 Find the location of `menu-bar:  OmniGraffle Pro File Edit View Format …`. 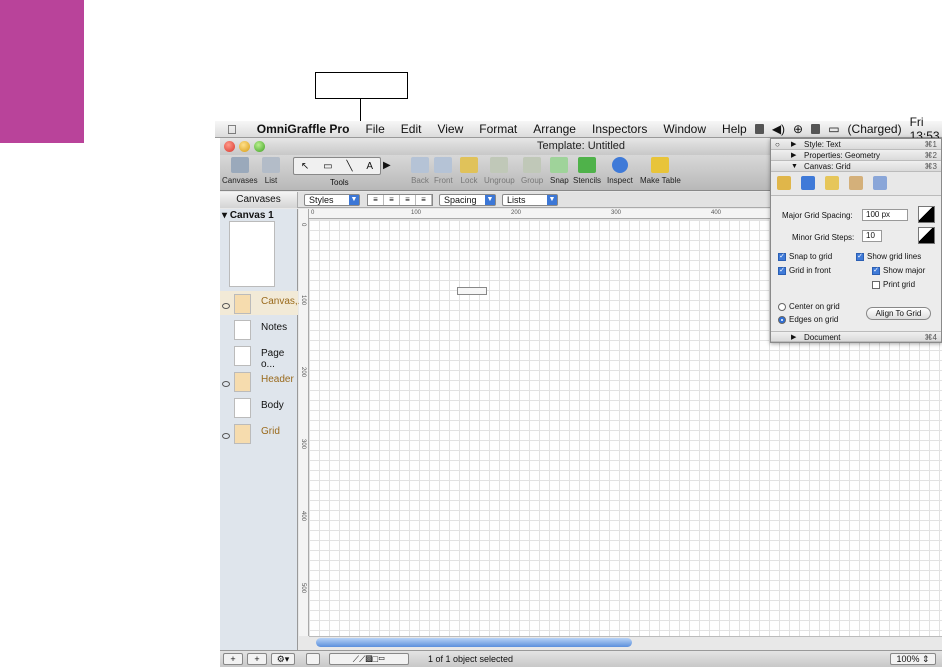

menu-bar:  OmniGraffle Pro File Edit View Format … is located at coordinates (578, 129).